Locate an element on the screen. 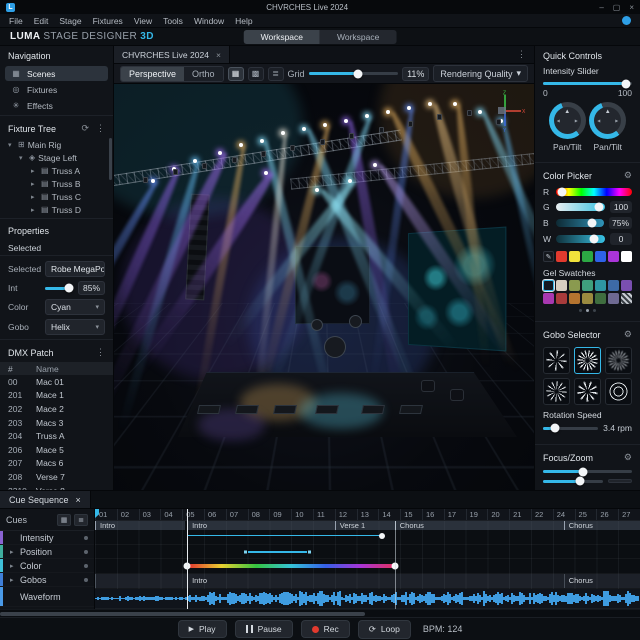 This screenshot has width=640, height=640. play-button: ▶ Play is located at coordinates (202, 629).